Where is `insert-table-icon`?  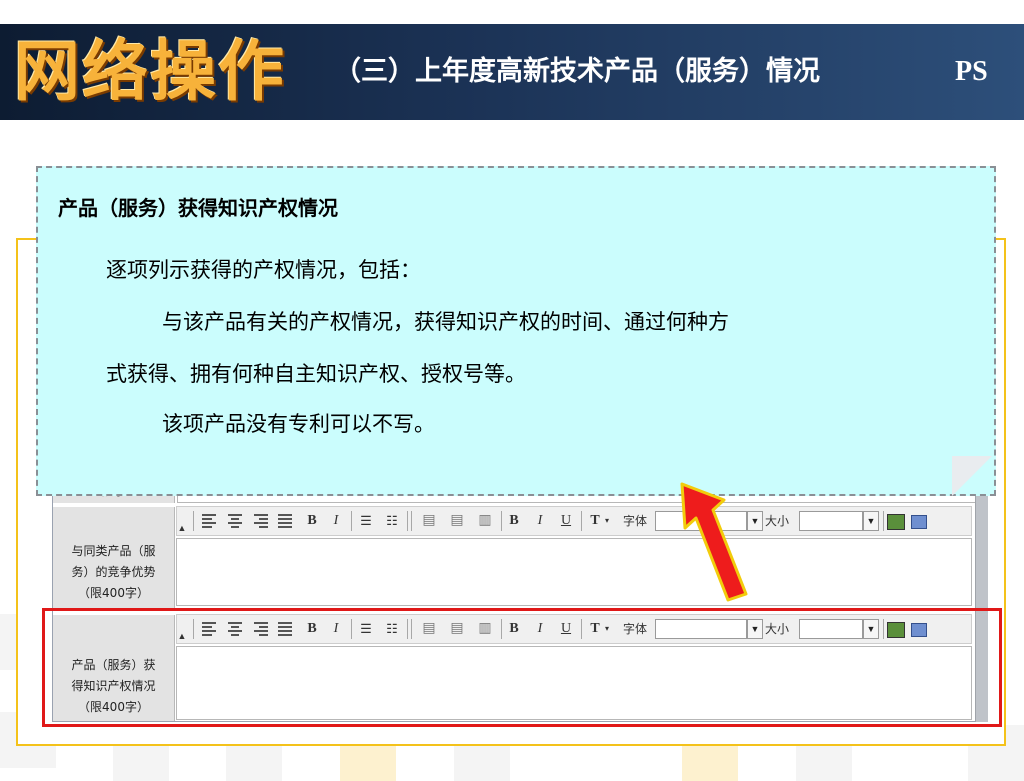 insert-table-icon is located at coordinates (919, 522).